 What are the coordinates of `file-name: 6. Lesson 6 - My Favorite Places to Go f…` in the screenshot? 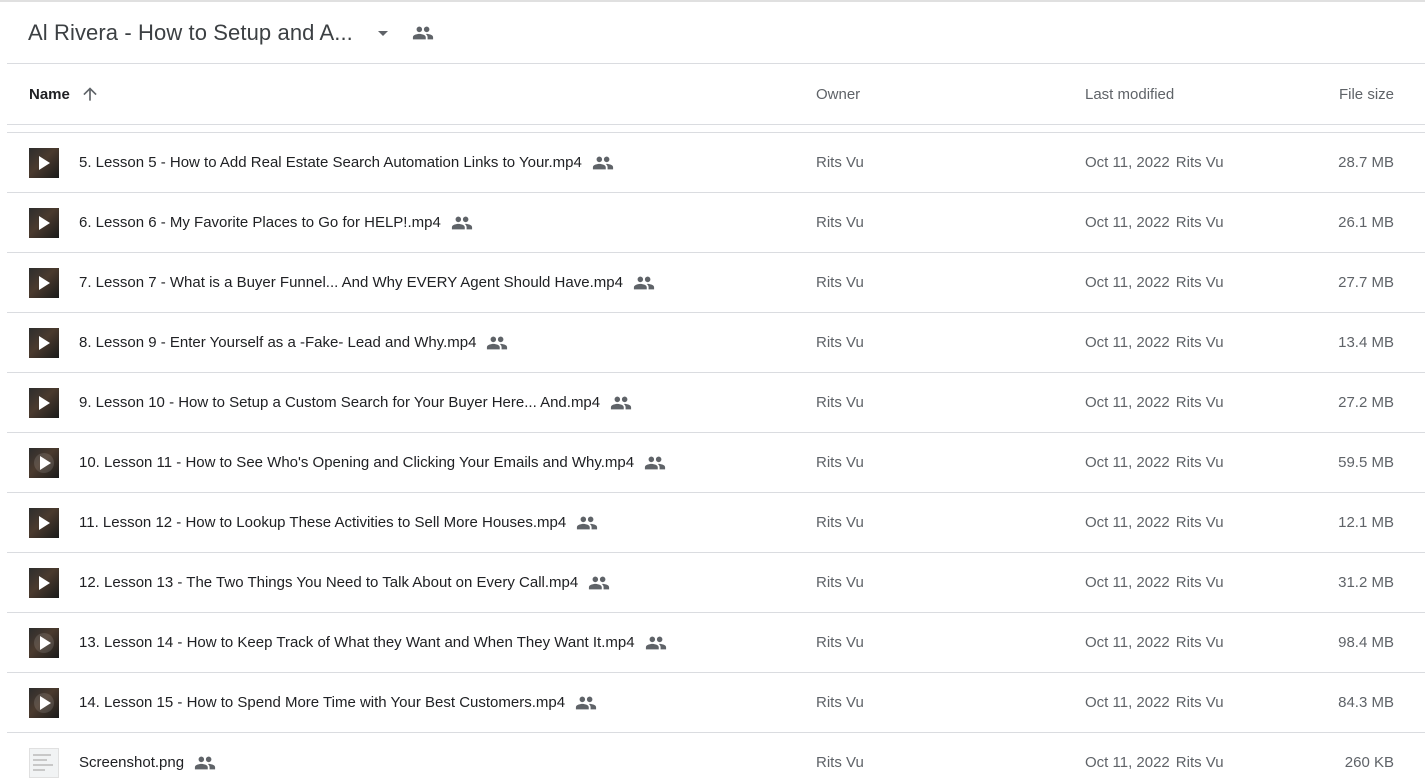 It's located at (276, 222).